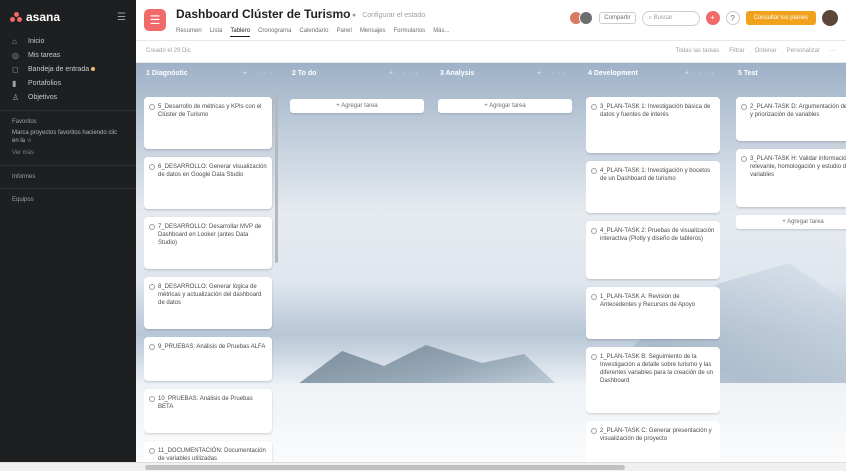 The width and height of the screenshot is (846, 471). What do you see at coordinates (155, 20) in the screenshot?
I see `project-list-icon: ☰` at bounding box center [155, 20].